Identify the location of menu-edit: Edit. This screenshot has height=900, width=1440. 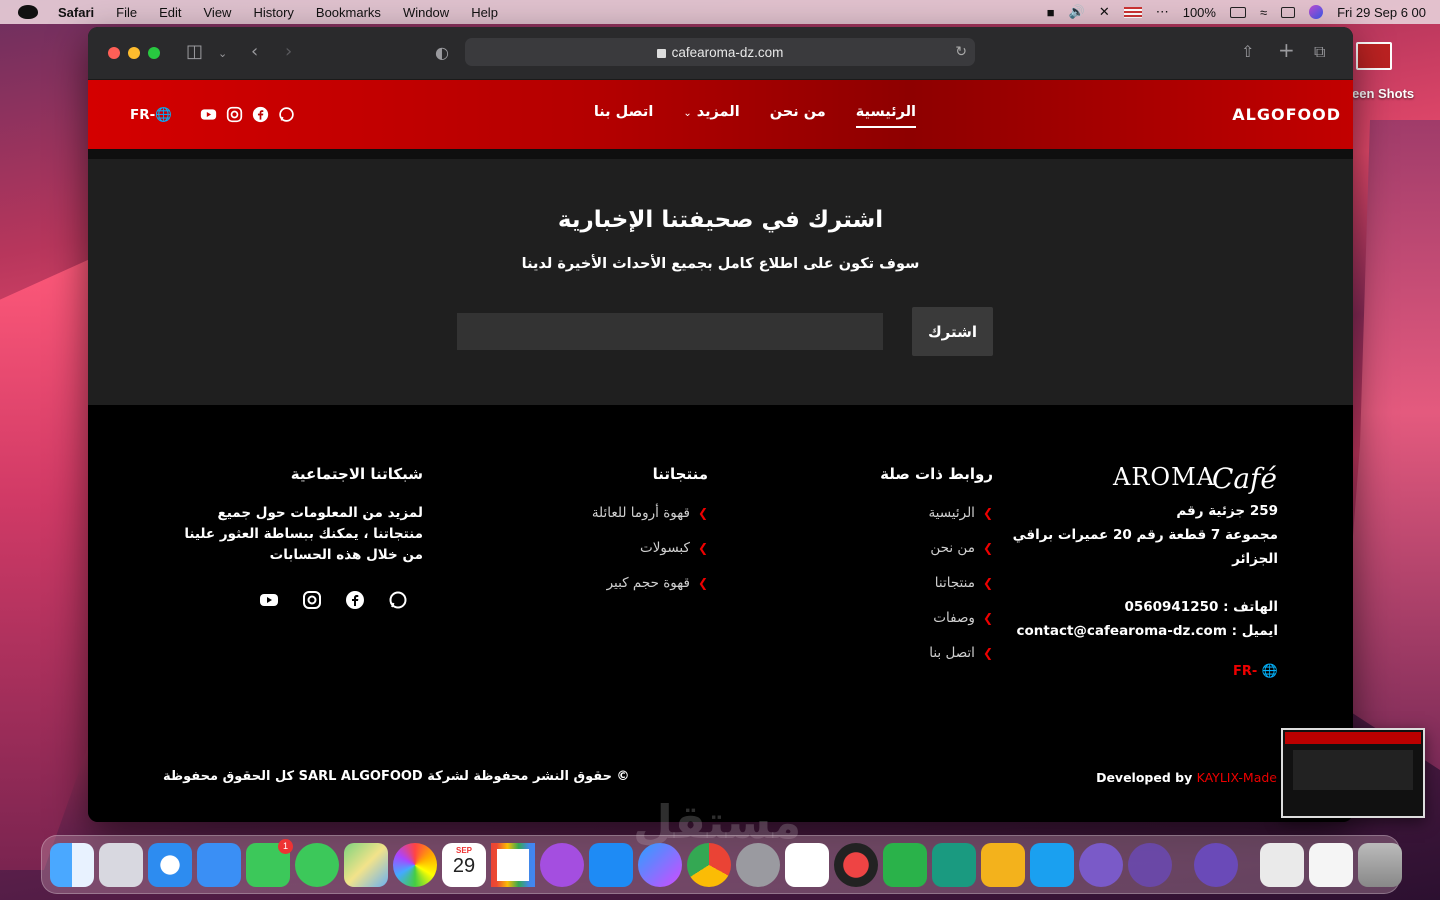
(170, 12).